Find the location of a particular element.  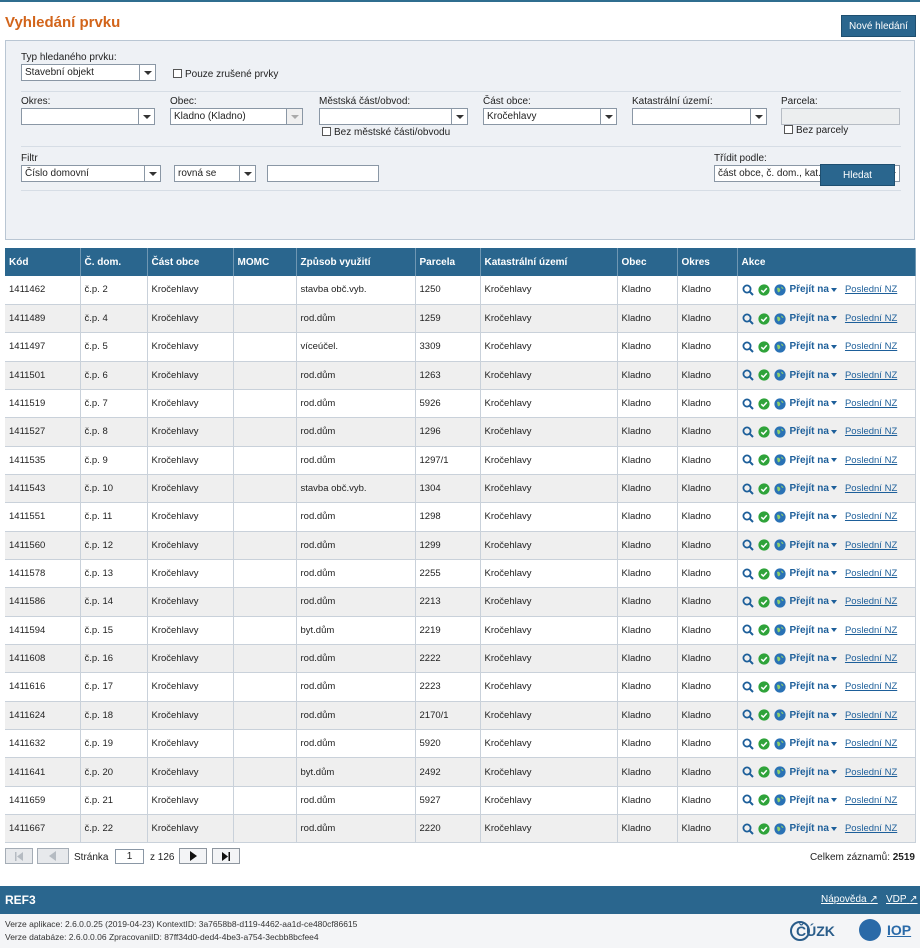

first-page-button is located at coordinates (19, 856).